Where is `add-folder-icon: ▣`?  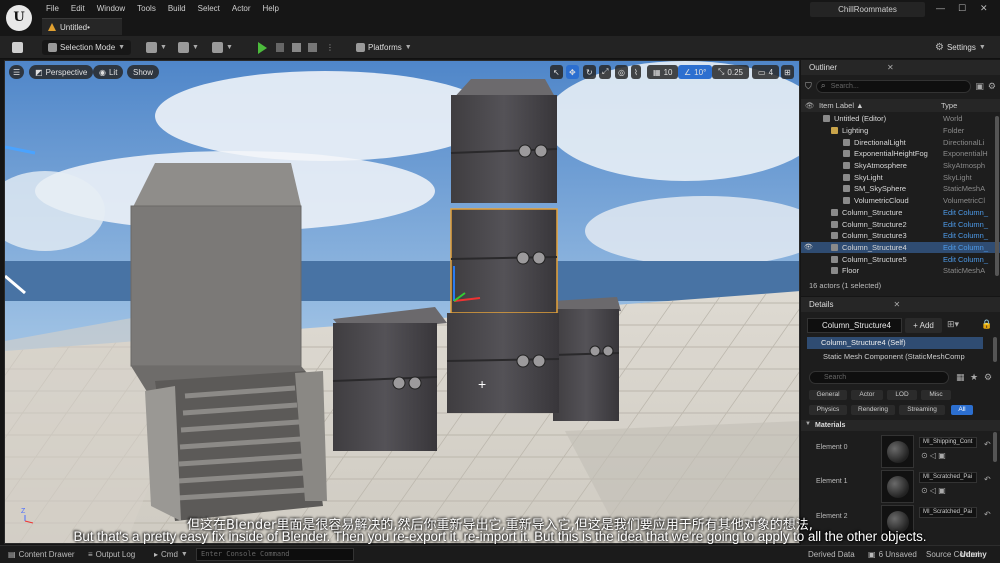
add-folder-icon: ▣ is located at coordinates (979, 86).